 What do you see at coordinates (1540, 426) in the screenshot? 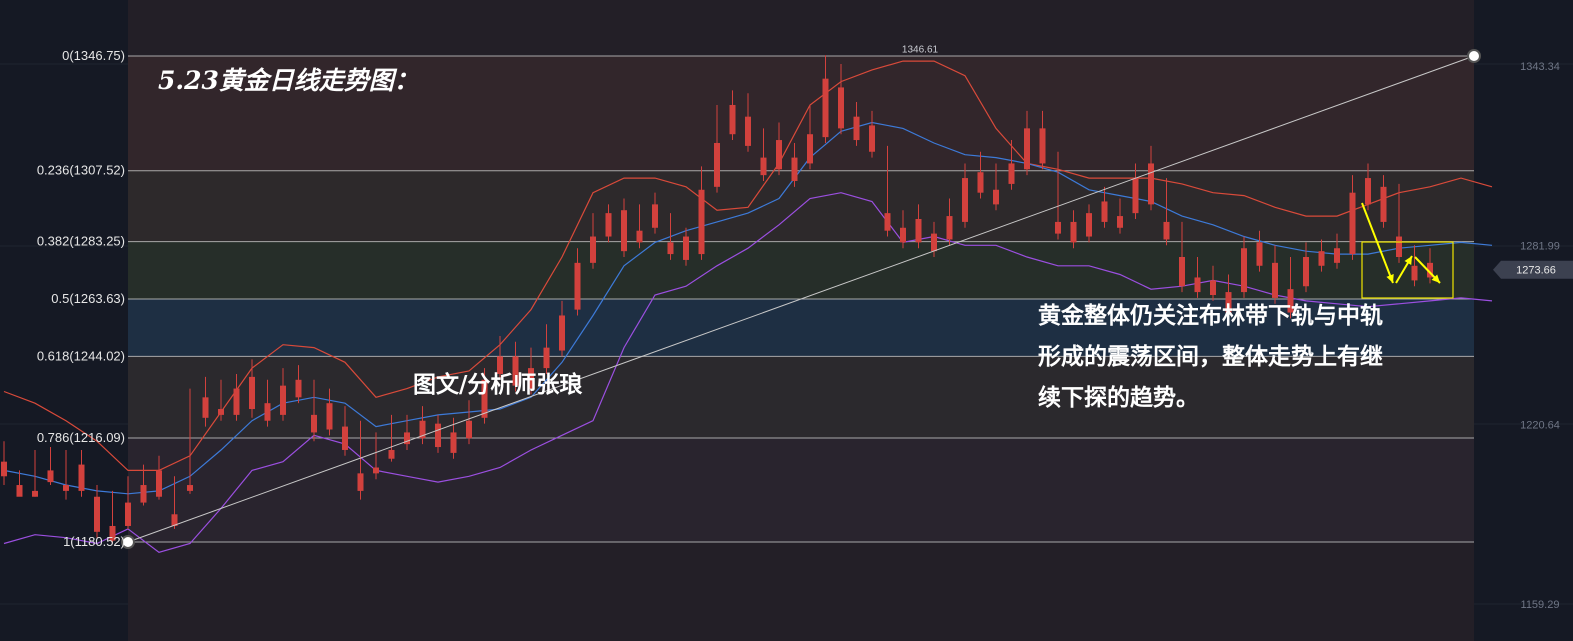
I see `price-tick-label: 1220.64` at bounding box center [1540, 426].